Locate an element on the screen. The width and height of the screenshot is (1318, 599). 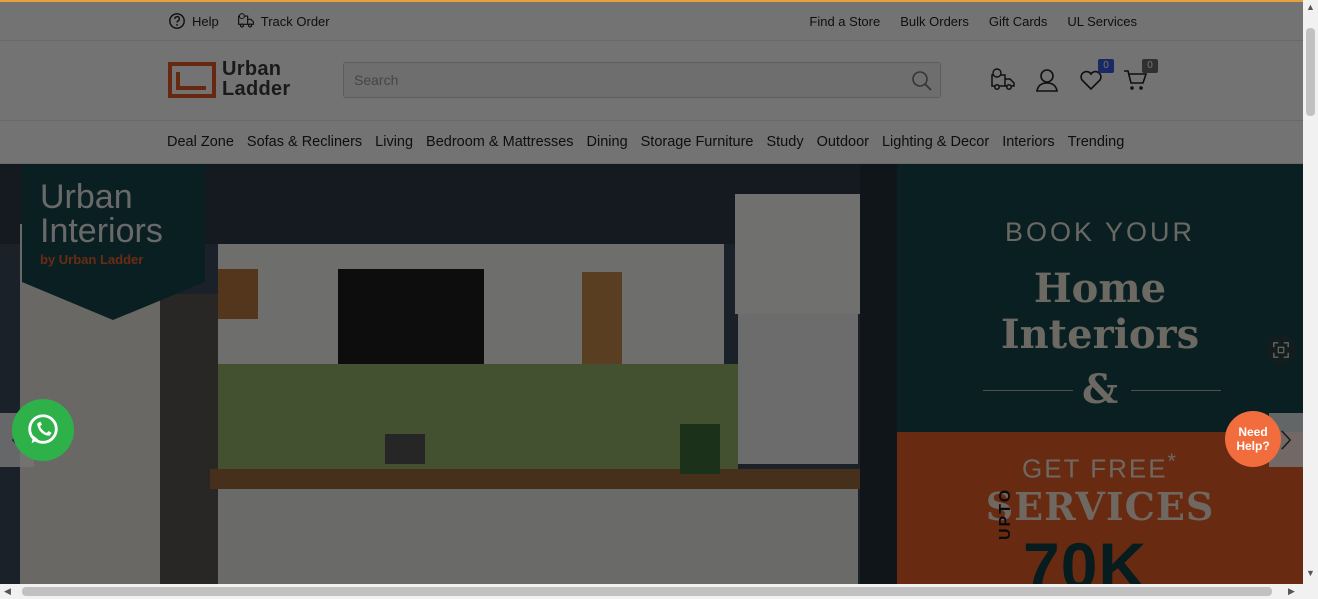
truck-icon is located at coordinates (245, 20).